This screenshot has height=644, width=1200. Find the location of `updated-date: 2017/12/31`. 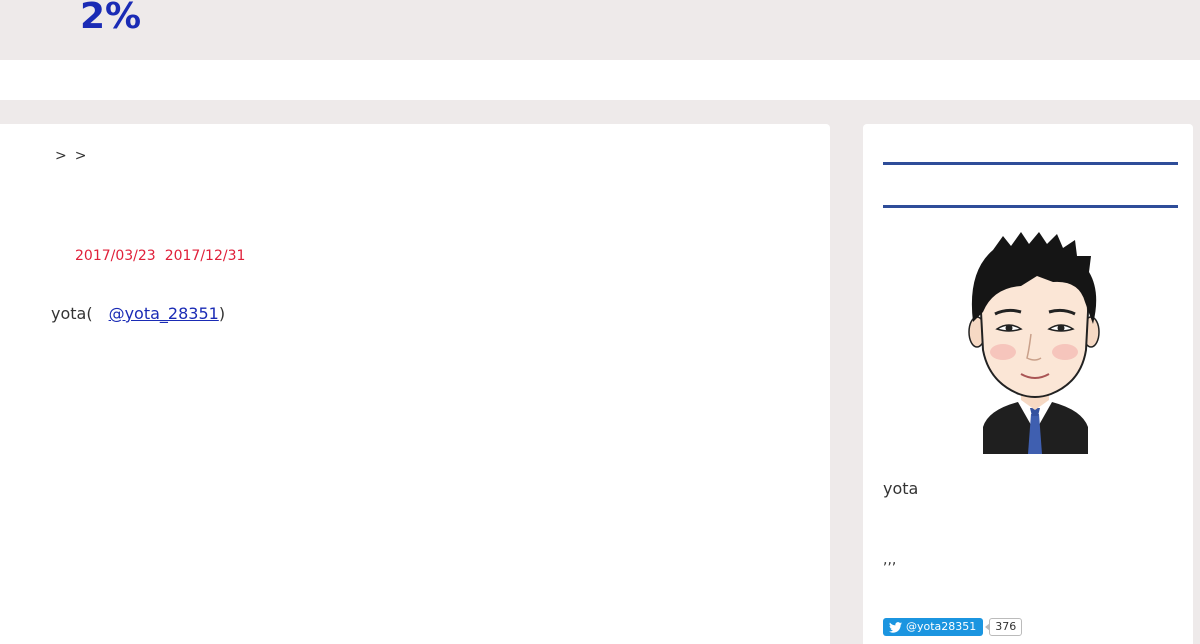

updated-date: 2017/12/31 is located at coordinates (205, 256).